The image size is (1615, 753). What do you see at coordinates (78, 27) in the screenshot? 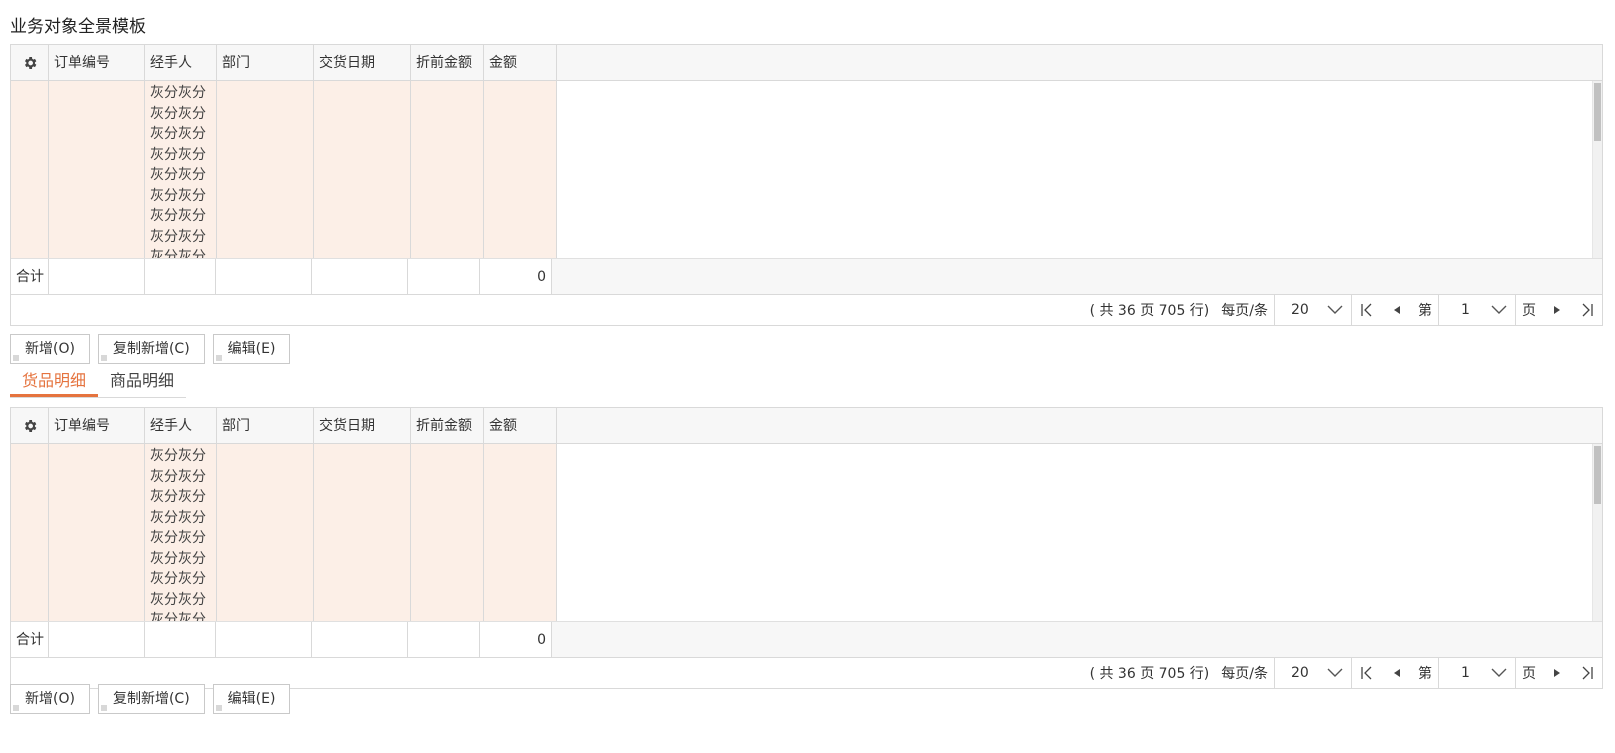
I see `page-title: 业务对象全景模板` at bounding box center [78, 27].